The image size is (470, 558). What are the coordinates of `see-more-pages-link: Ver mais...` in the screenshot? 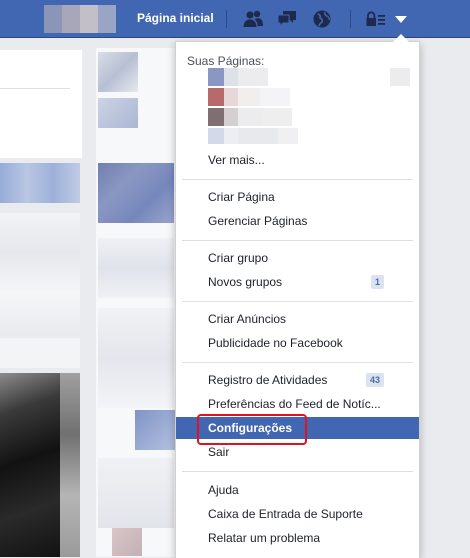 It's located at (297, 160).